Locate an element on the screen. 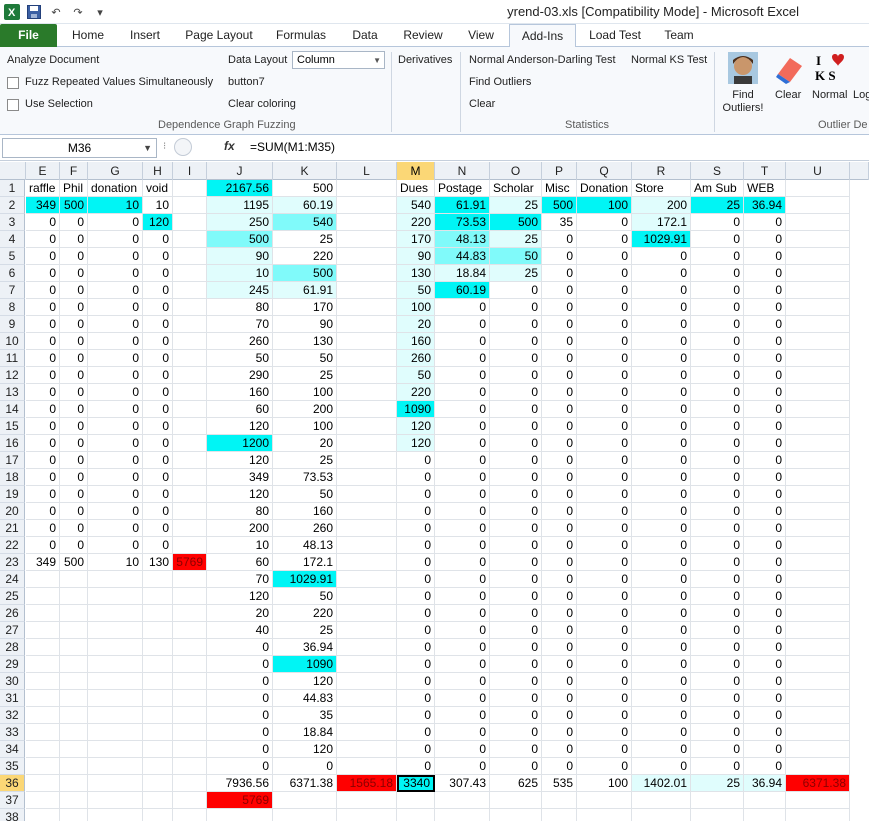 Image resolution: width=869 pixels, height=821 pixels. cell-T34: 0 is located at coordinates (765, 749).